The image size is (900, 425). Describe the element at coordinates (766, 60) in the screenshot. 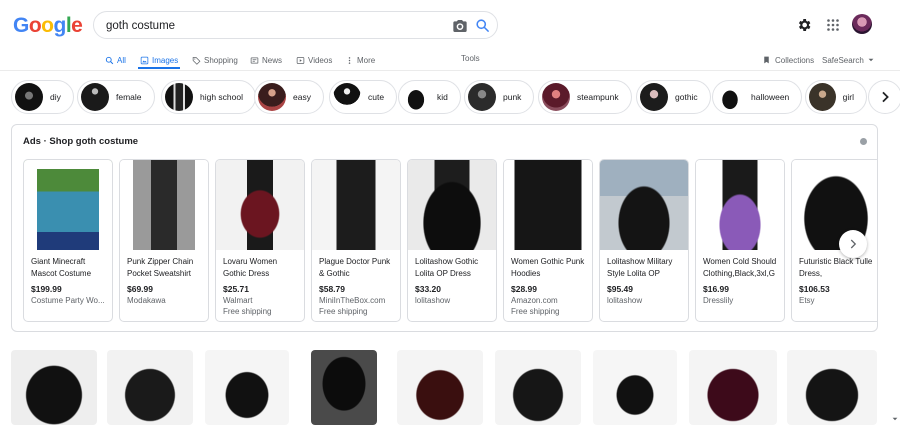

I see `bookmark-icon` at that location.